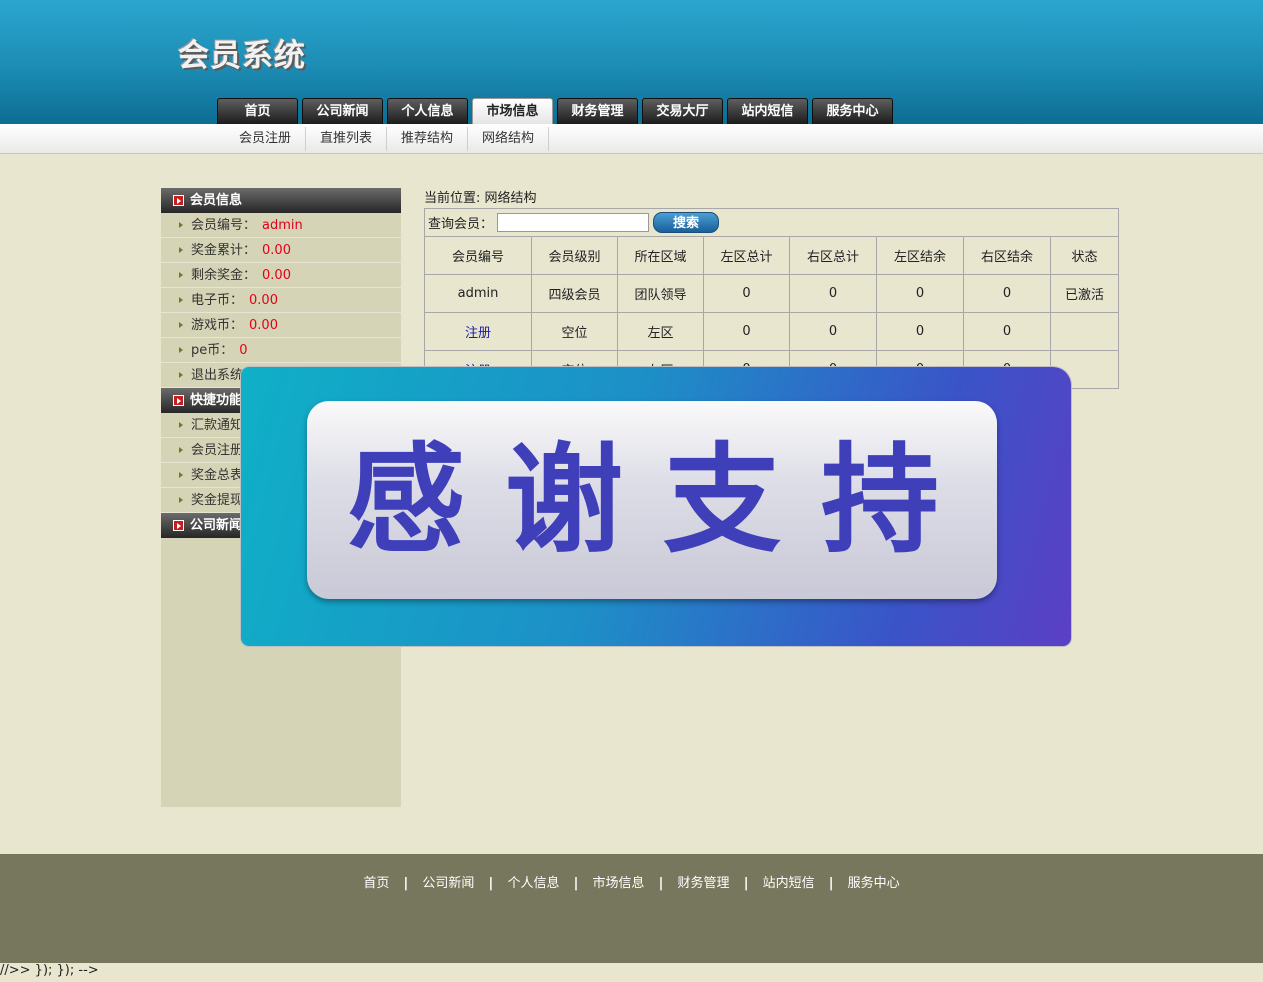 The height and width of the screenshot is (982, 1263). I want to click on nav-tab-finance: 财务管理, so click(597, 111).